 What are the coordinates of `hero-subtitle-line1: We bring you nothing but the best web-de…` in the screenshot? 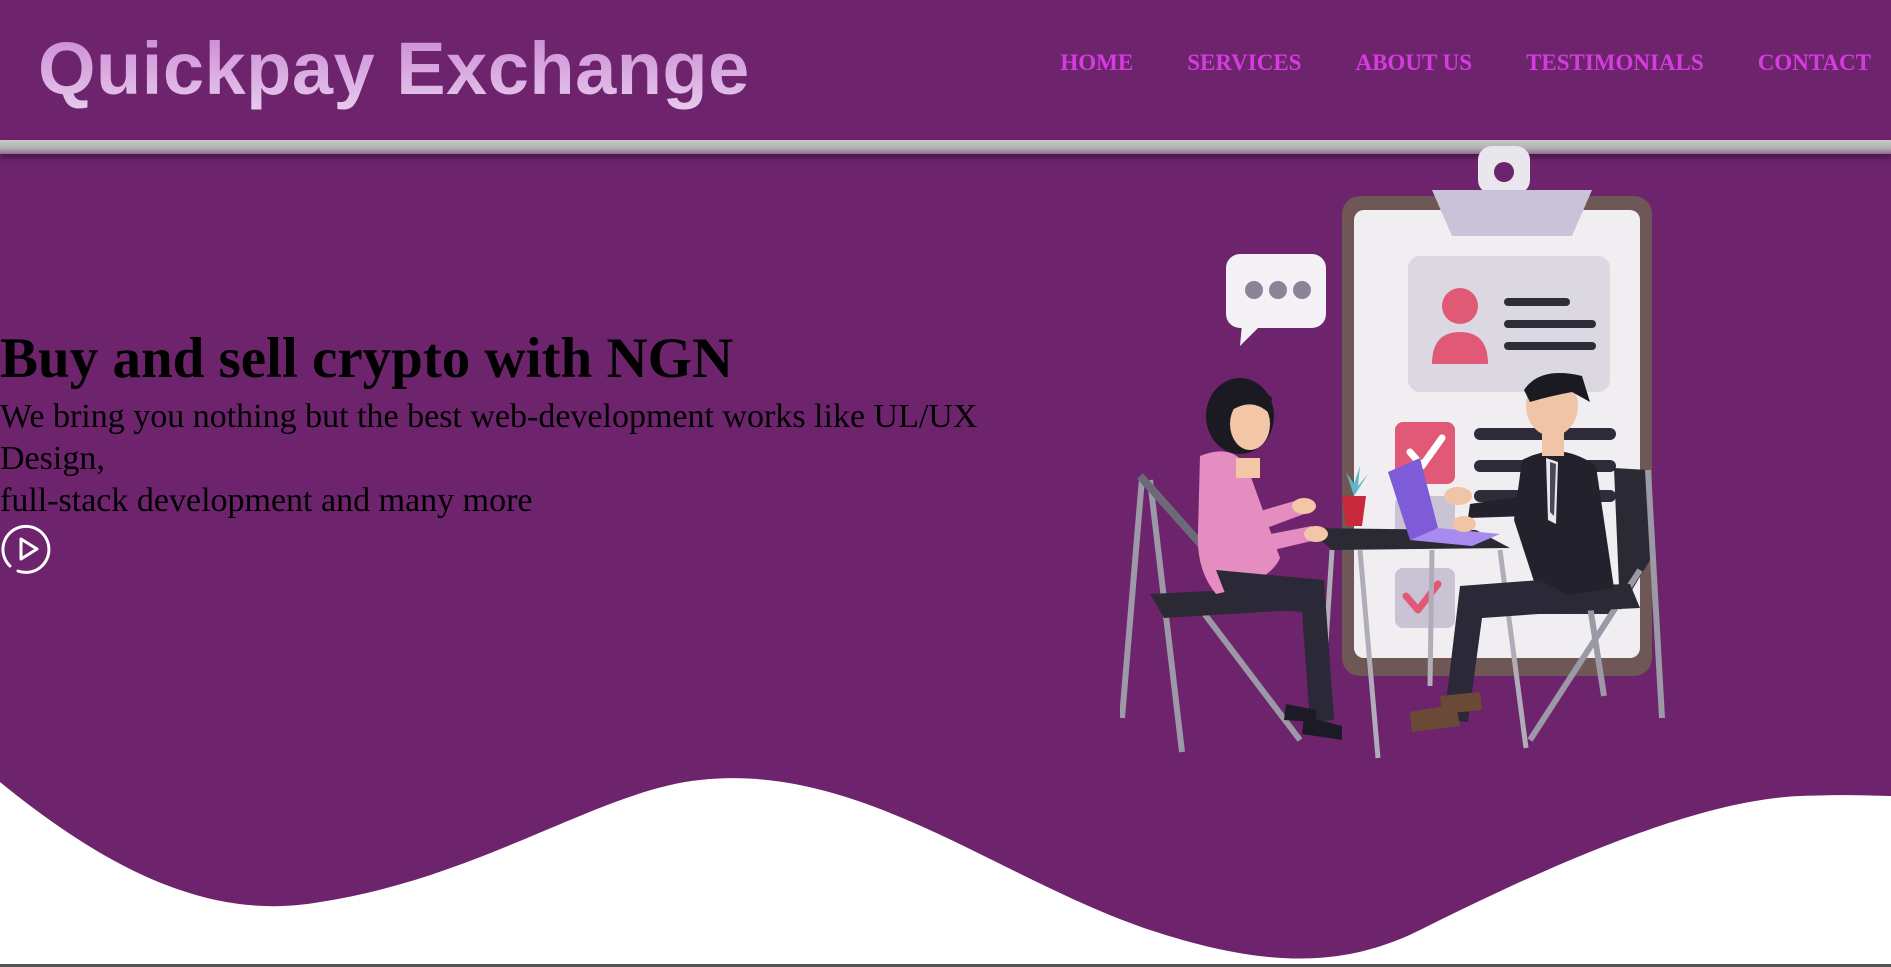 It's located at (489, 437).